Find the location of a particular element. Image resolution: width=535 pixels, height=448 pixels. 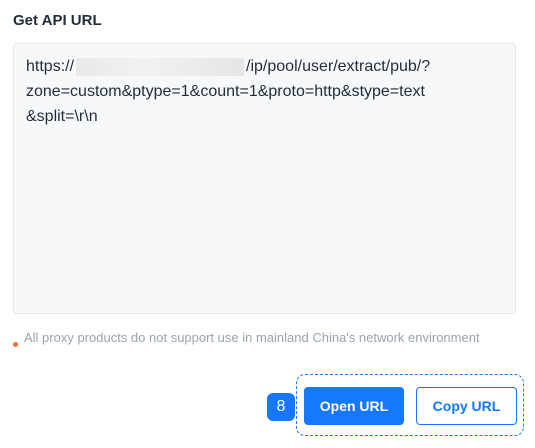

copy-url-button: Copy URL is located at coordinates (466, 406).